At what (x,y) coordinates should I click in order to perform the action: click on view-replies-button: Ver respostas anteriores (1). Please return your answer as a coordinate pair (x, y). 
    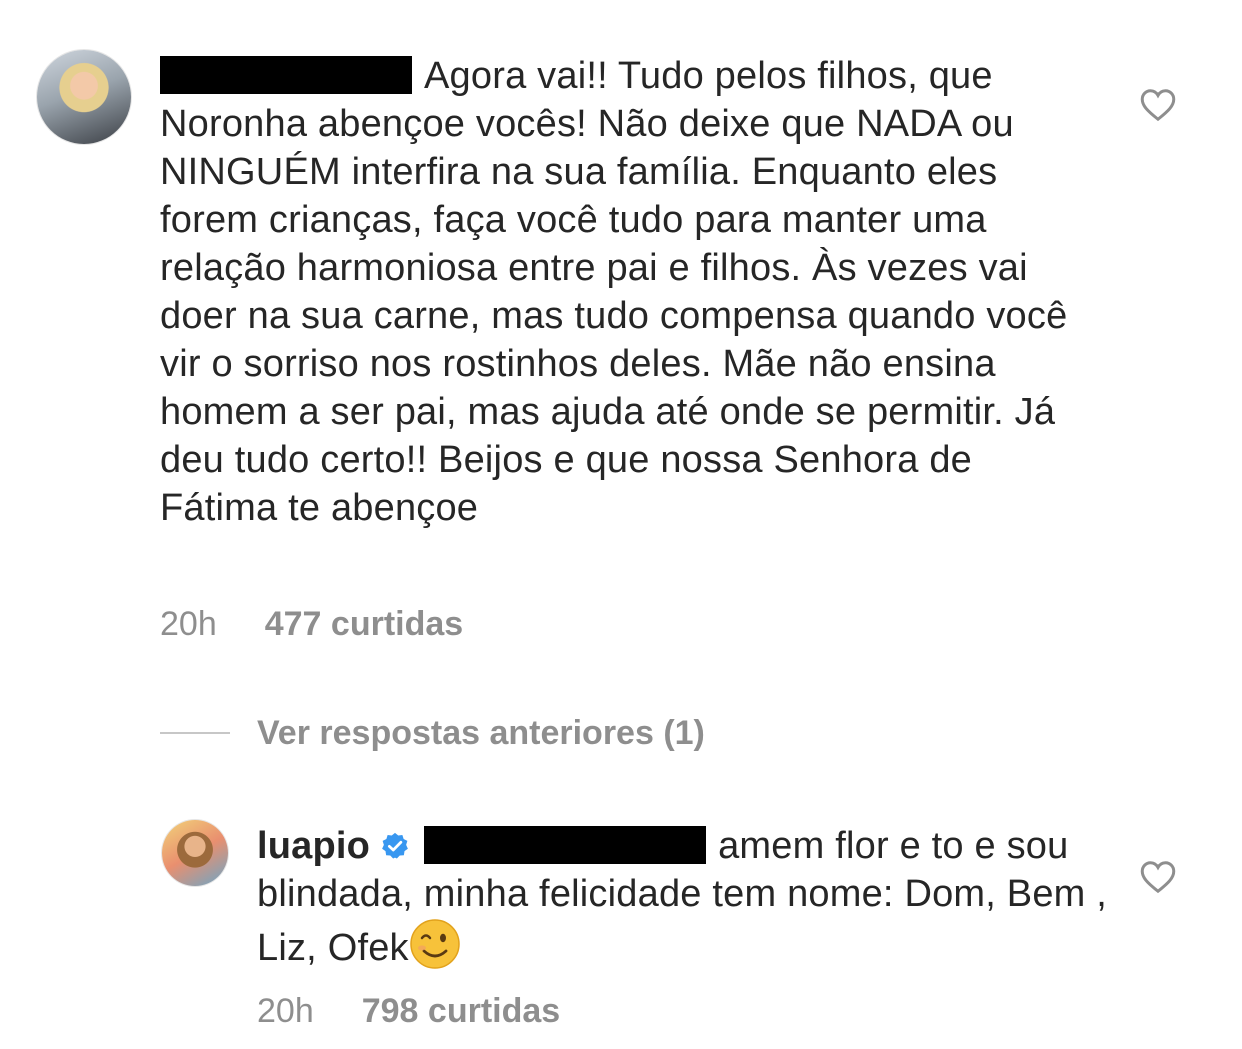
    Looking at the image, I should click on (481, 733).